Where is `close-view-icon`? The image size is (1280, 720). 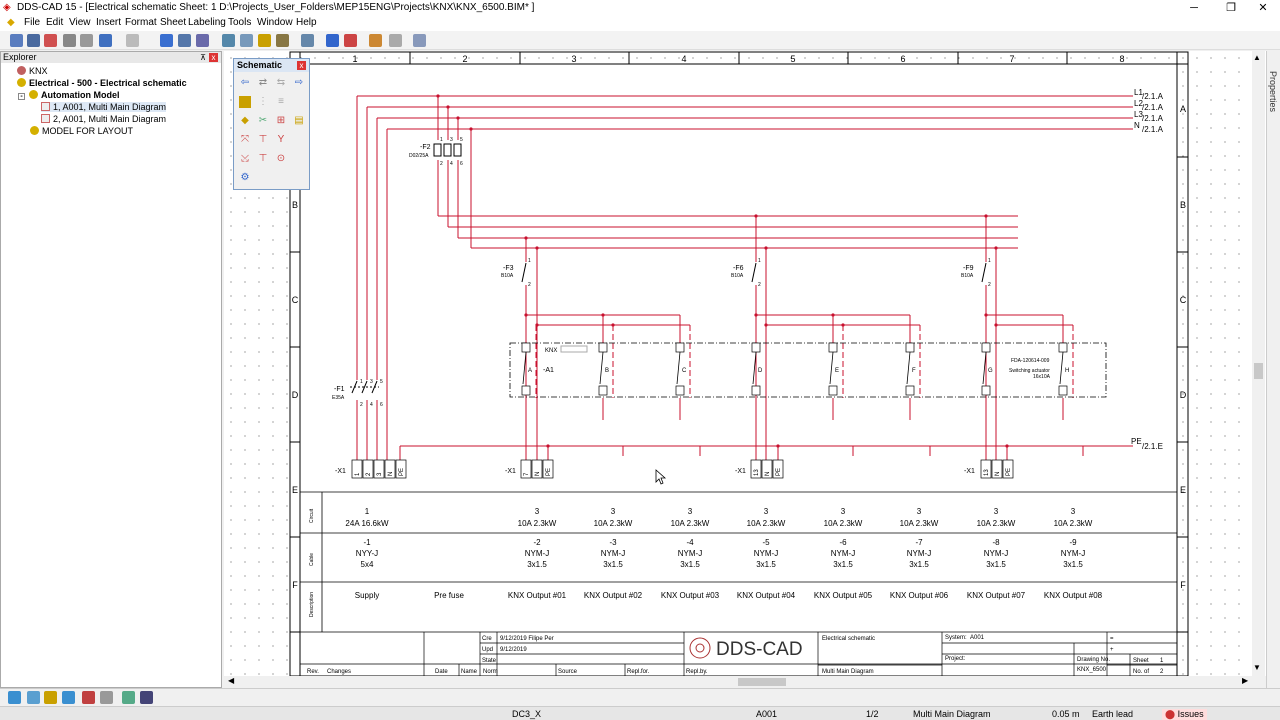 close-view-icon is located at coordinates (146, 697).